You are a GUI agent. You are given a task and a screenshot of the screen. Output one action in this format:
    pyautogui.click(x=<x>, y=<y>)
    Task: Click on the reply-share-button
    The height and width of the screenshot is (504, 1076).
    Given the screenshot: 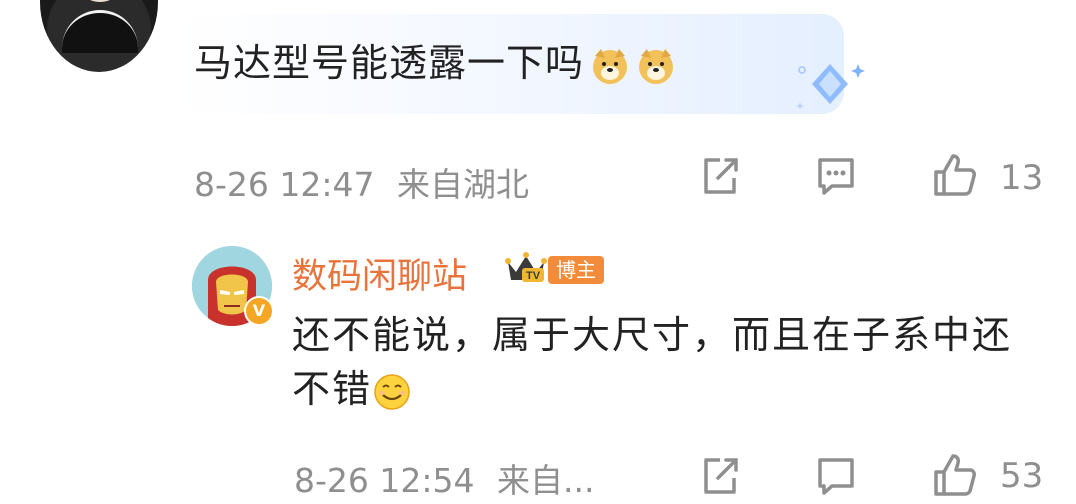 What is the action you would take?
    pyautogui.click(x=720, y=478)
    